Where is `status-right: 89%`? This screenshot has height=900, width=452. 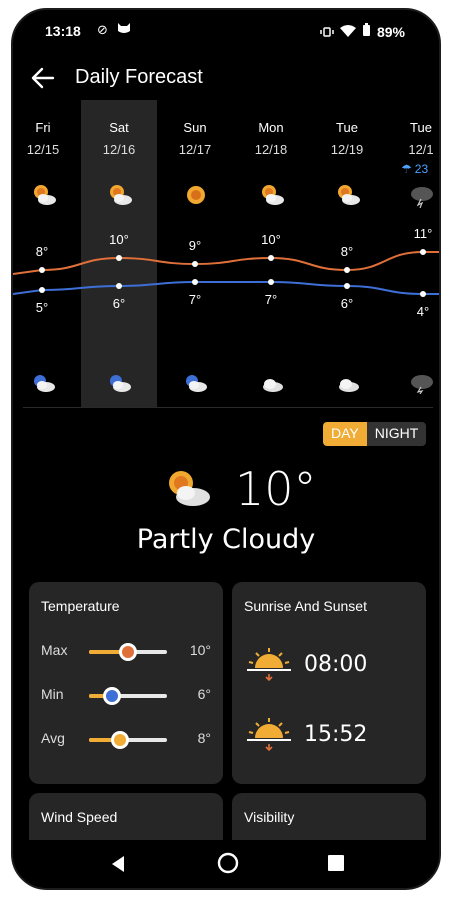 status-right: 89% is located at coordinates (362, 31).